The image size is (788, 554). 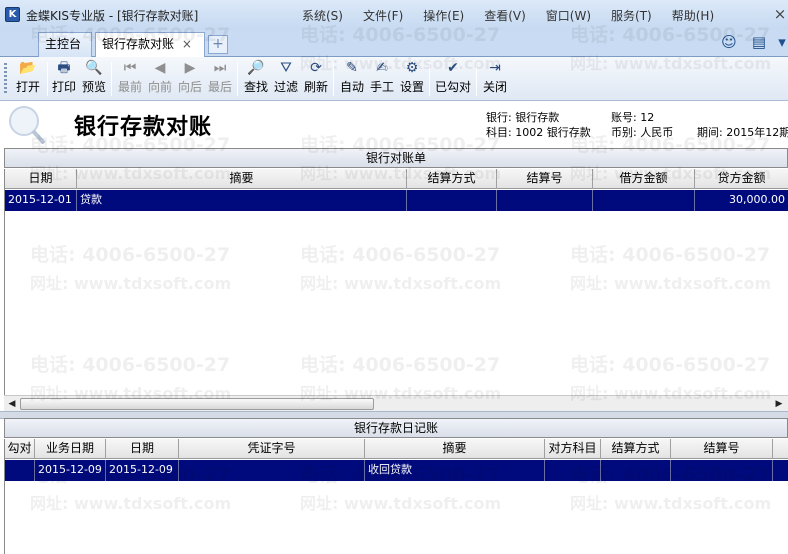 I want to click on cell-debit-amount, so click(x=644, y=200).